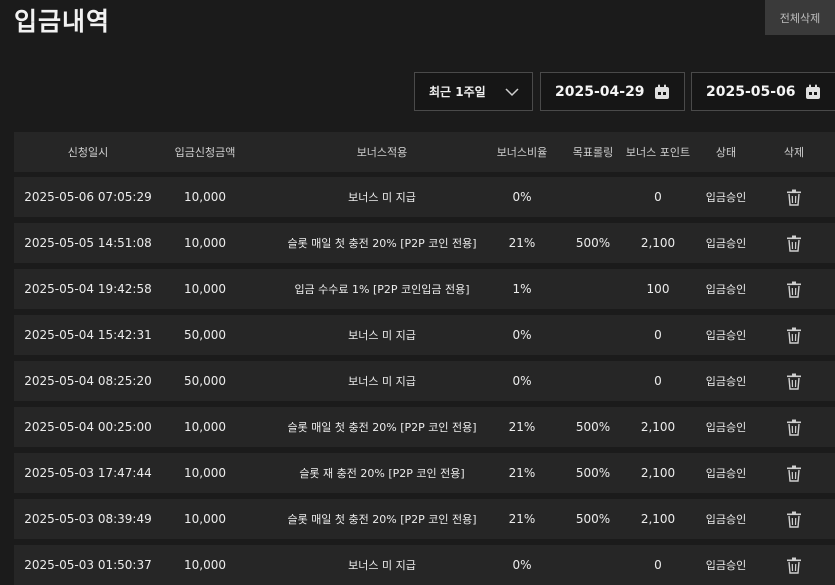 Image resolution: width=835 pixels, height=585 pixels. I want to click on table-row: 2025-05-06 07:05:2910,000보너스 미 지급0% 0입금승인, so click(424, 197).